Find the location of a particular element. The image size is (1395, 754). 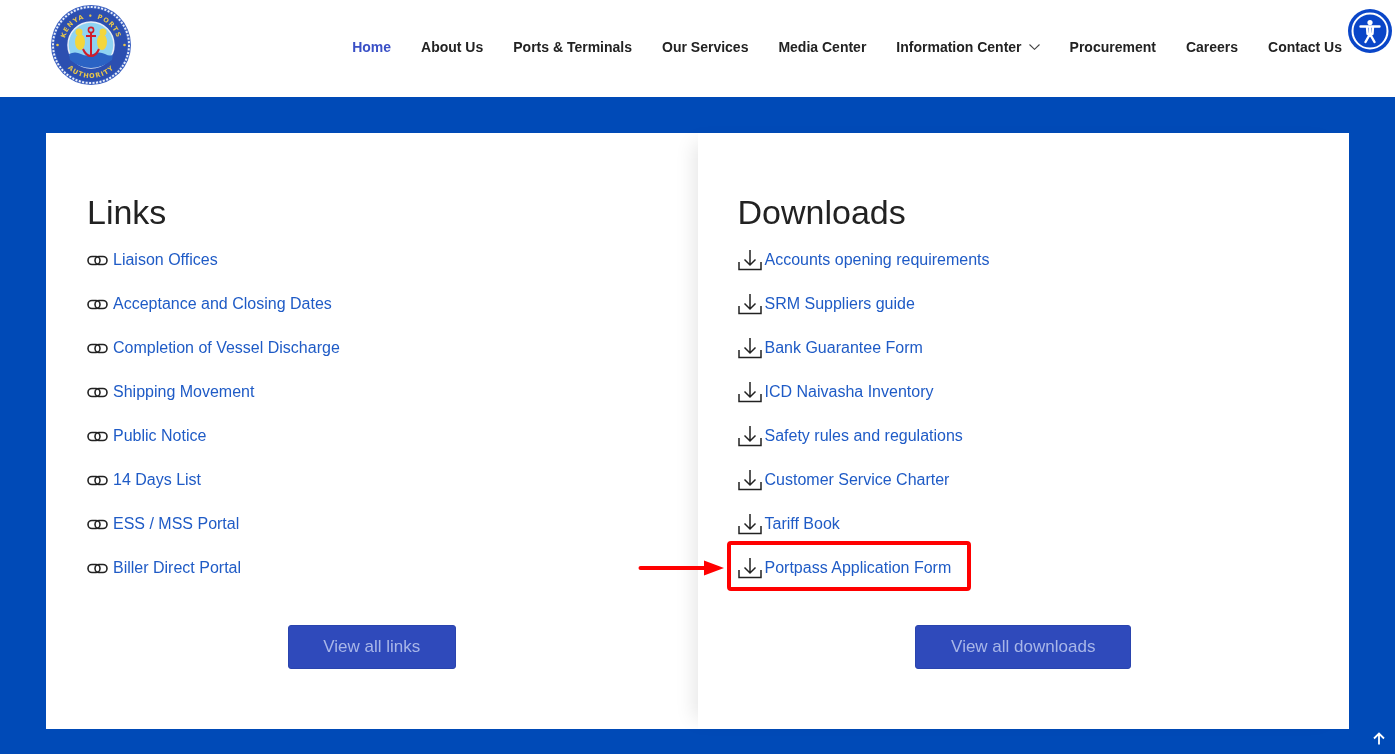

link-item: Public Notice is located at coordinates (147, 436).